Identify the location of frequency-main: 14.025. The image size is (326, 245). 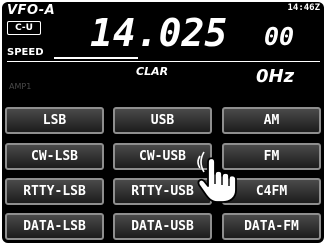
(159, 33).